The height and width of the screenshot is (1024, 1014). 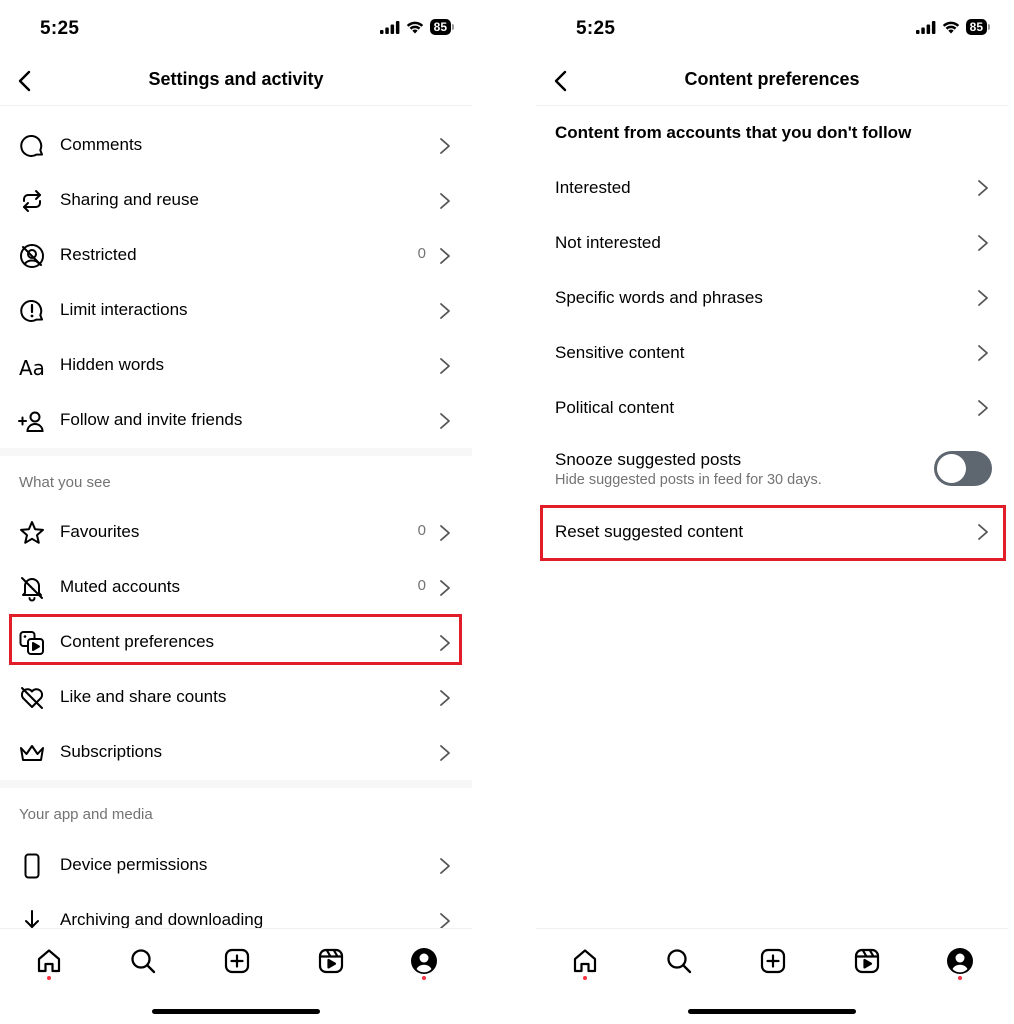 What do you see at coordinates (32, 421) in the screenshot?
I see `add-person-icon` at bounding box center [32, 421].